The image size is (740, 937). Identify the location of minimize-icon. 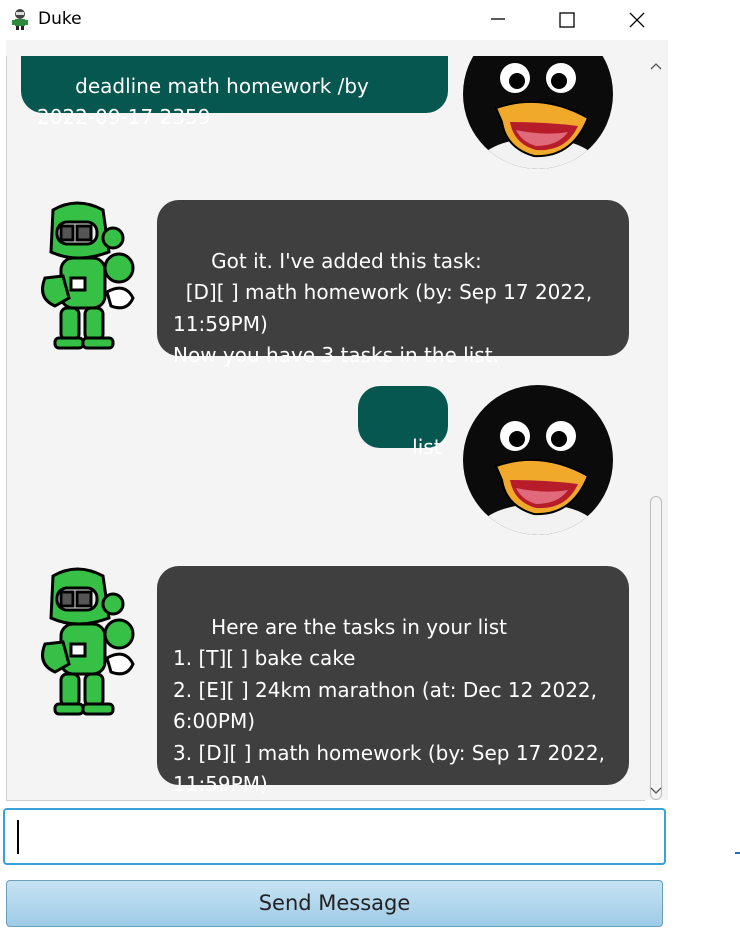
(498, 19).